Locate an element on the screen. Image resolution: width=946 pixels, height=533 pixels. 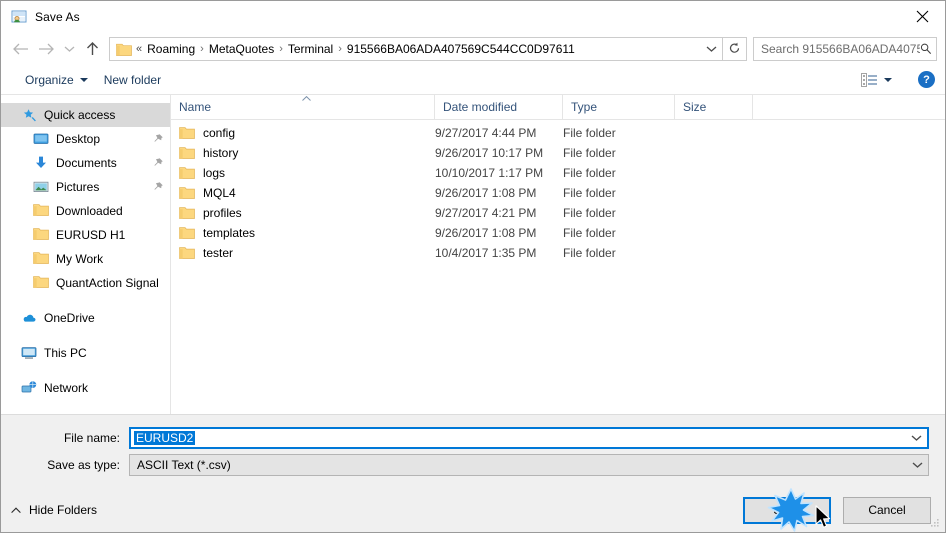
change-view-button is located at coordinates (876, 80).